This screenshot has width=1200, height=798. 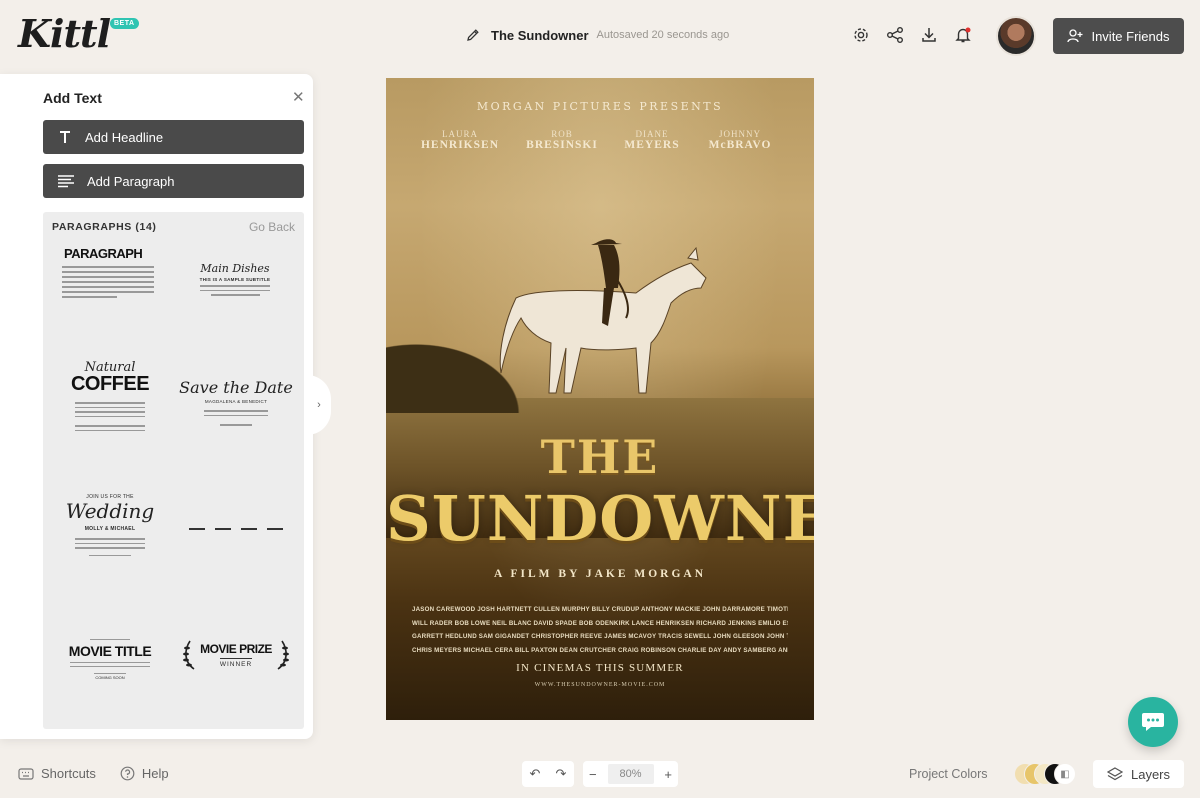 I want to click on layers-button: Layers, so click(x=1138, y=774).